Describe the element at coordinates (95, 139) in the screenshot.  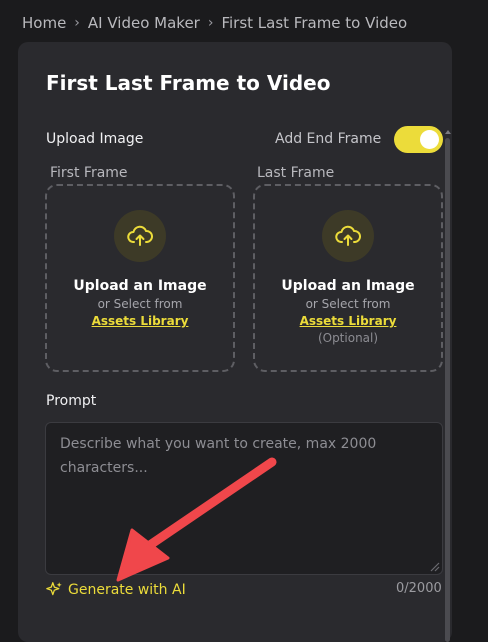
I see `upload-image-label: Upload Image` at that location.